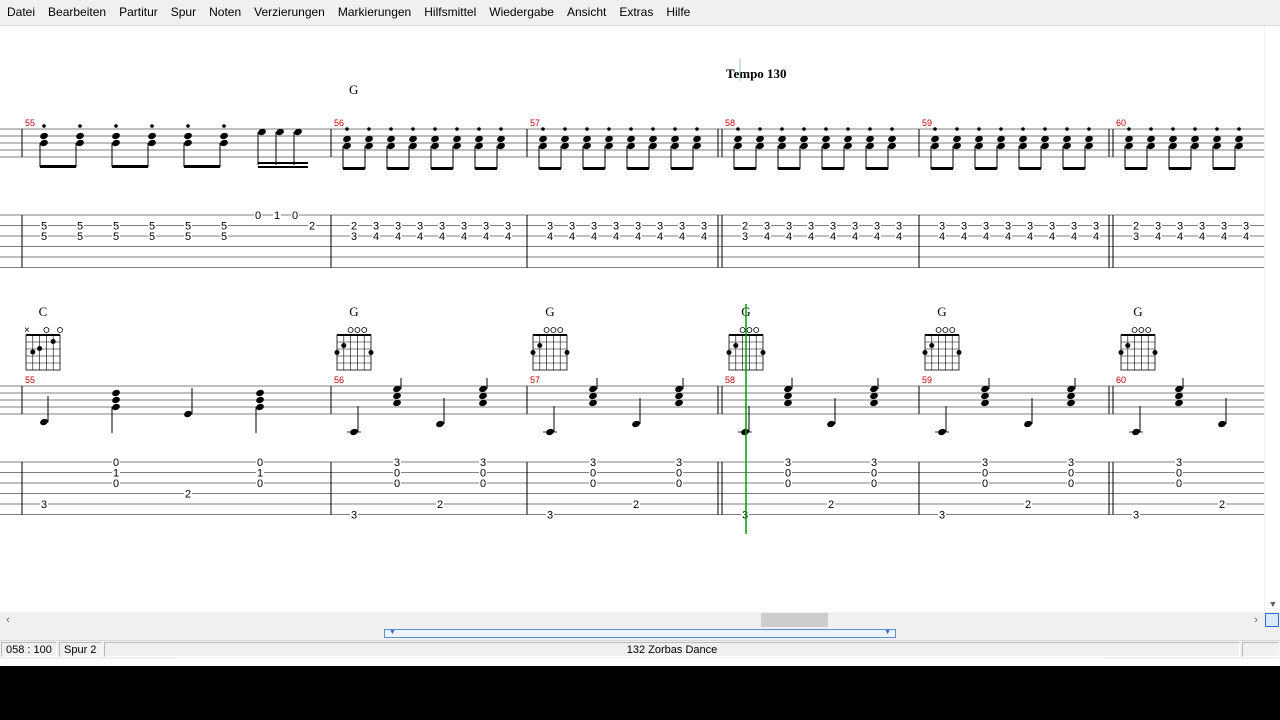  I want to click on tab-grace-number: 0, so click(258, 216).